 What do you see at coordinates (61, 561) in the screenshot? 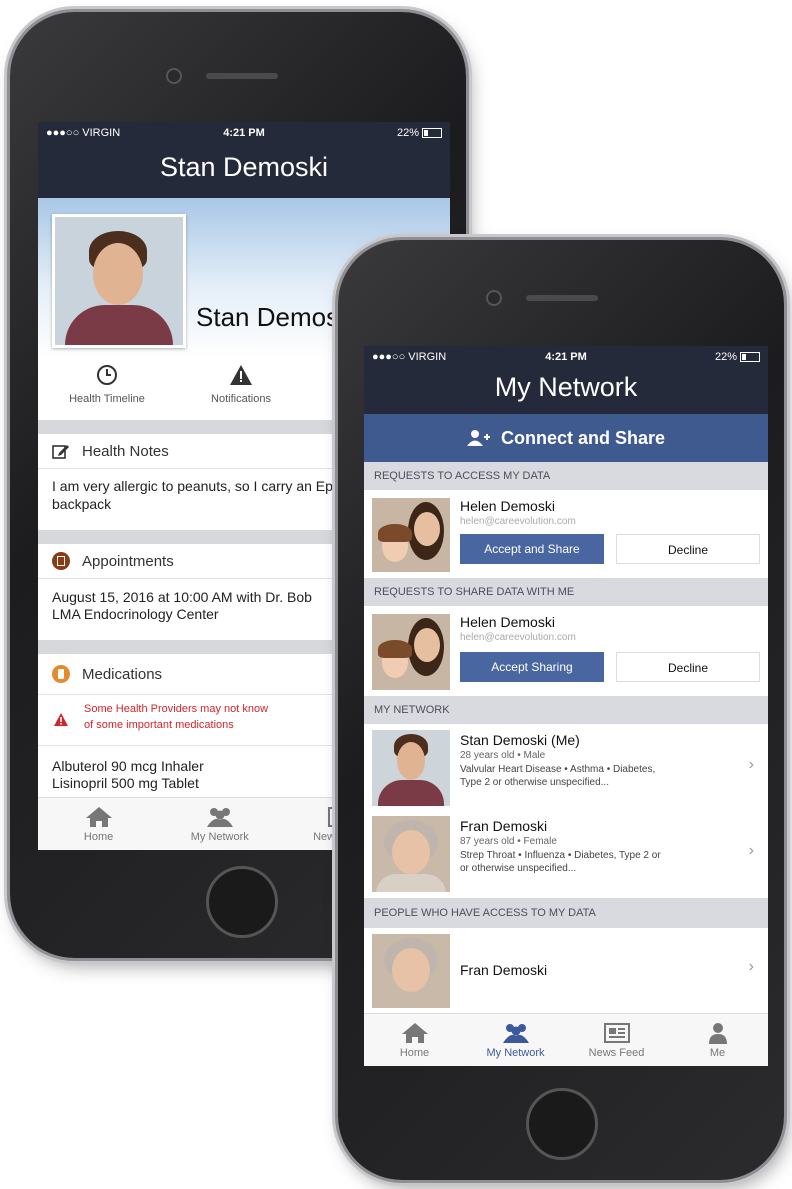
I see `calendar-icon` at bounding box center [61, 561].